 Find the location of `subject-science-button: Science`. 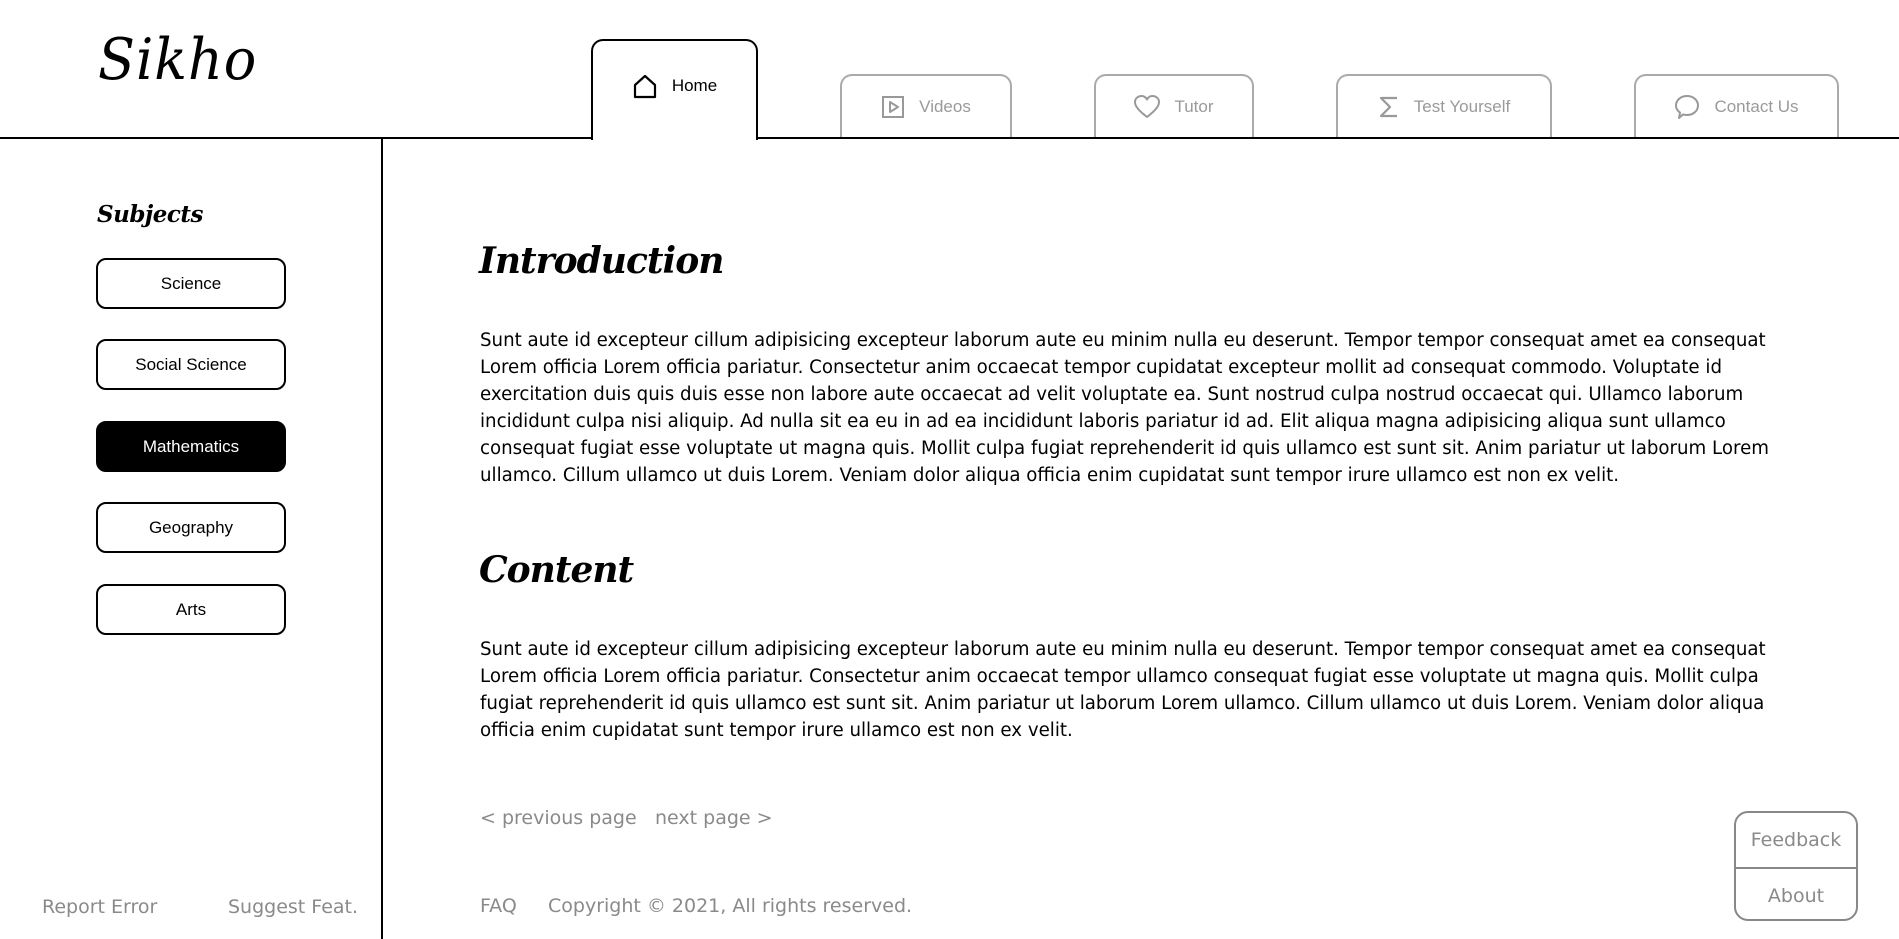

subject-science-button: Science is located at coordinates (191, 283).